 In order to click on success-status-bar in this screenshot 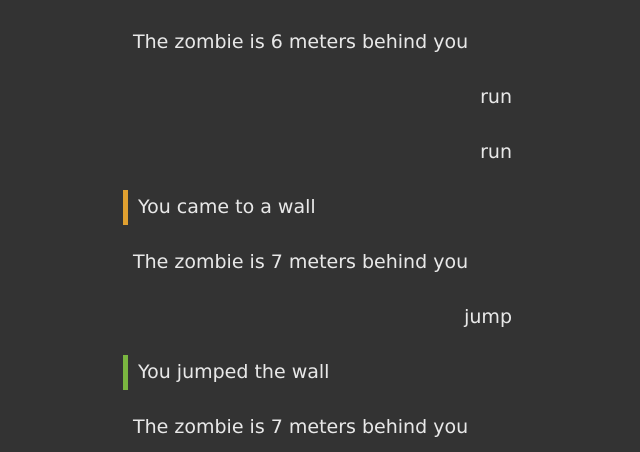, I will do `click(125, 372)`.